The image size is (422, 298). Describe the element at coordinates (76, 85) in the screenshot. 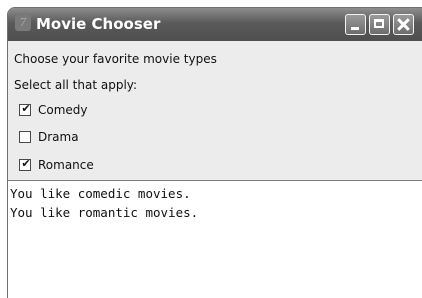

I see `instruction-label: Select all that apply:` at that location.